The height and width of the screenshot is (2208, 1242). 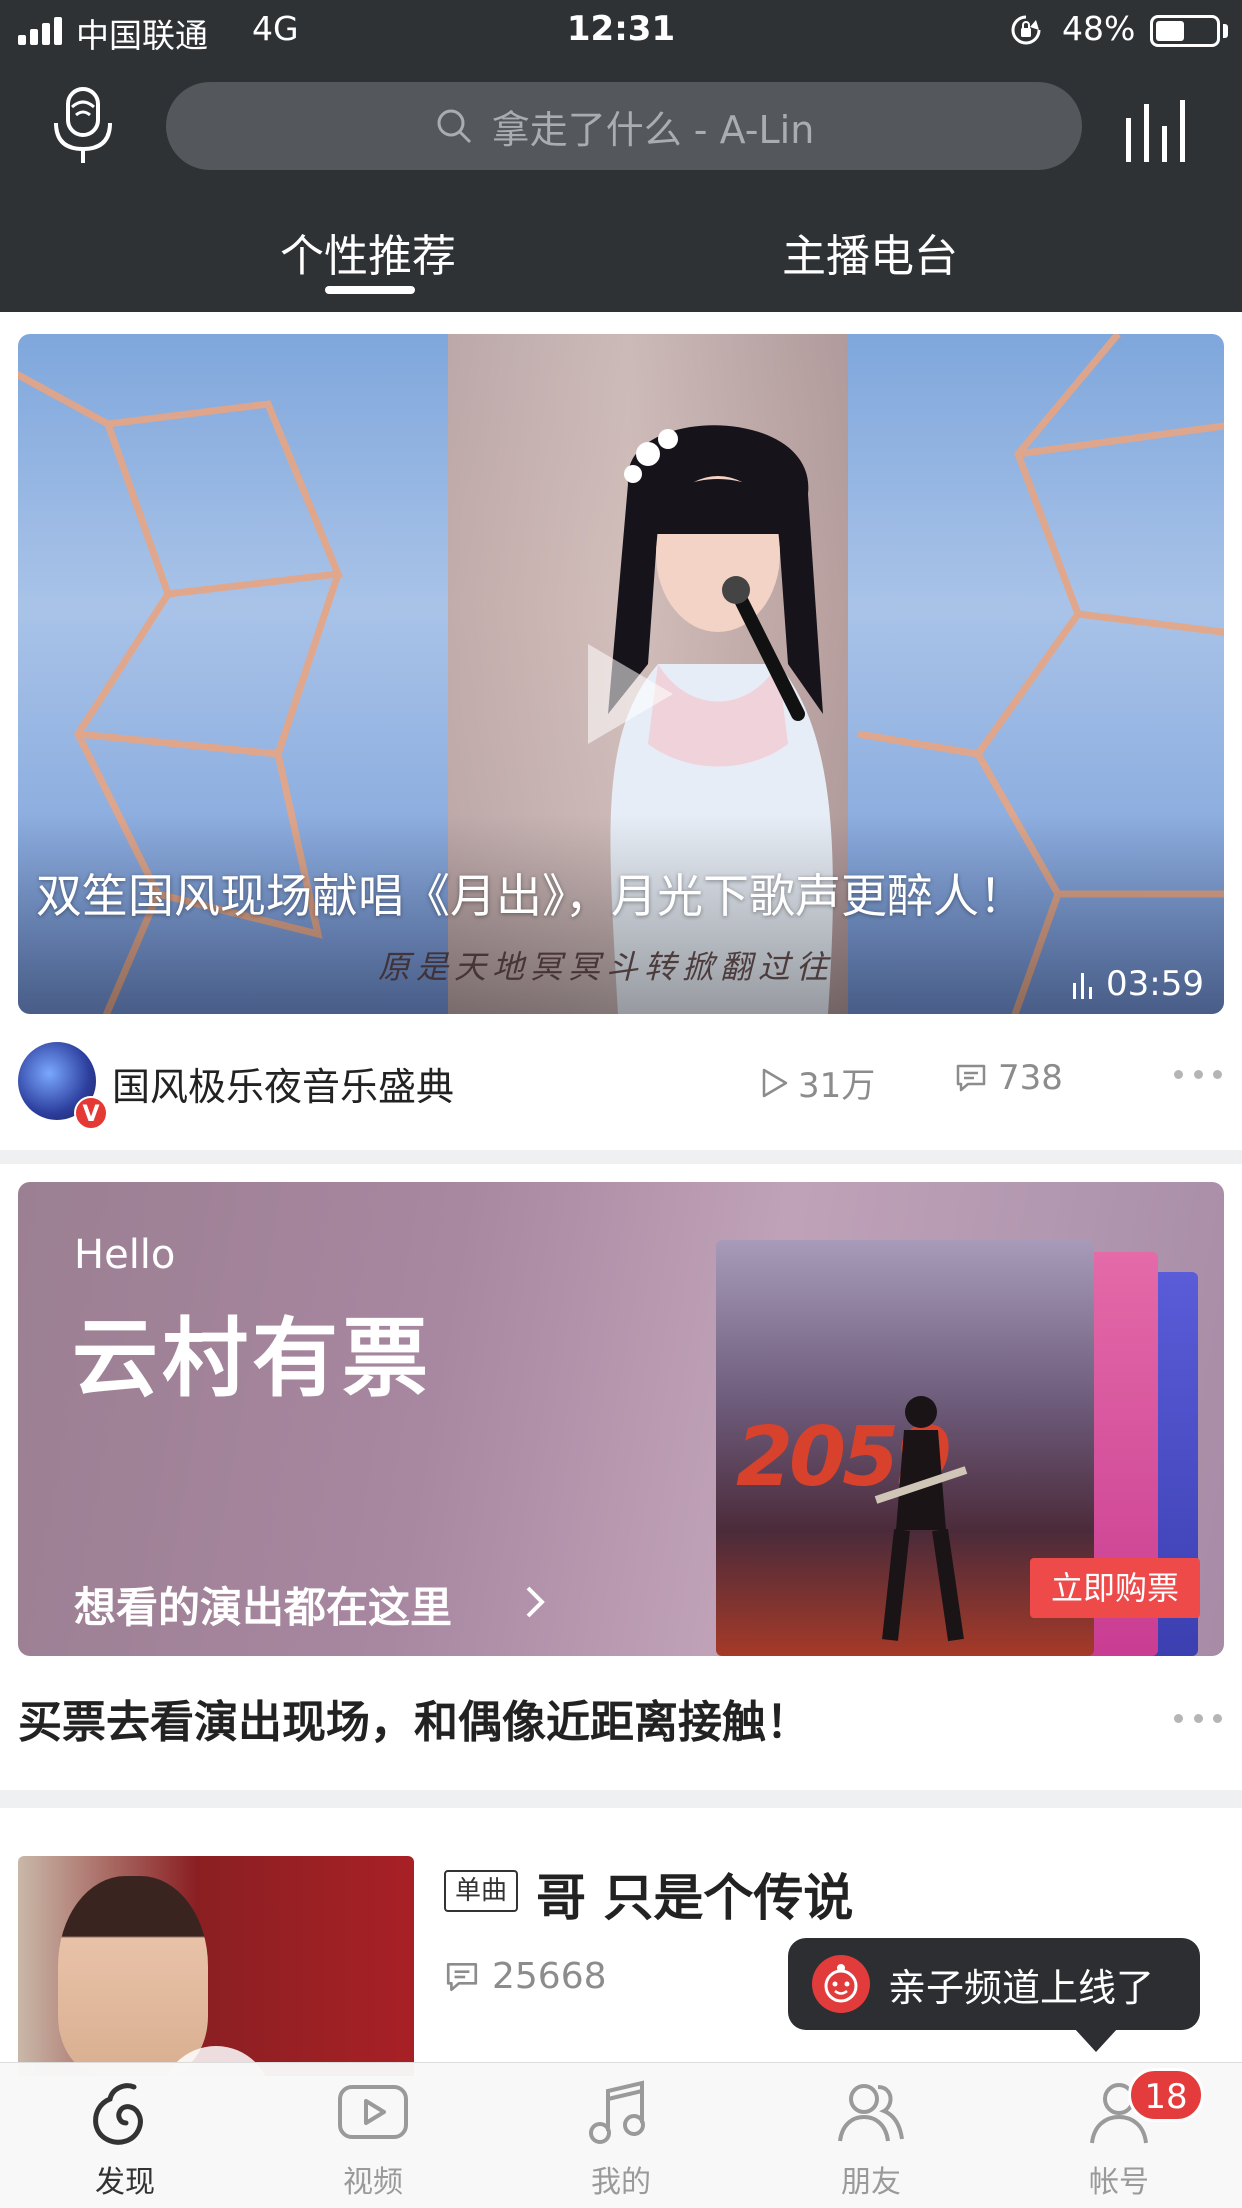 I want to click on song-title: 哥 只是个传说, so click(x=694, y=1894).